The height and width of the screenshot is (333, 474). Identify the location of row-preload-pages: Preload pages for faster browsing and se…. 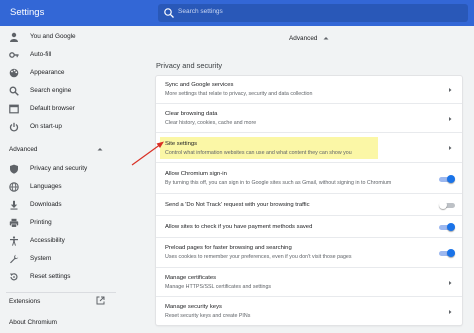
(309, 252).